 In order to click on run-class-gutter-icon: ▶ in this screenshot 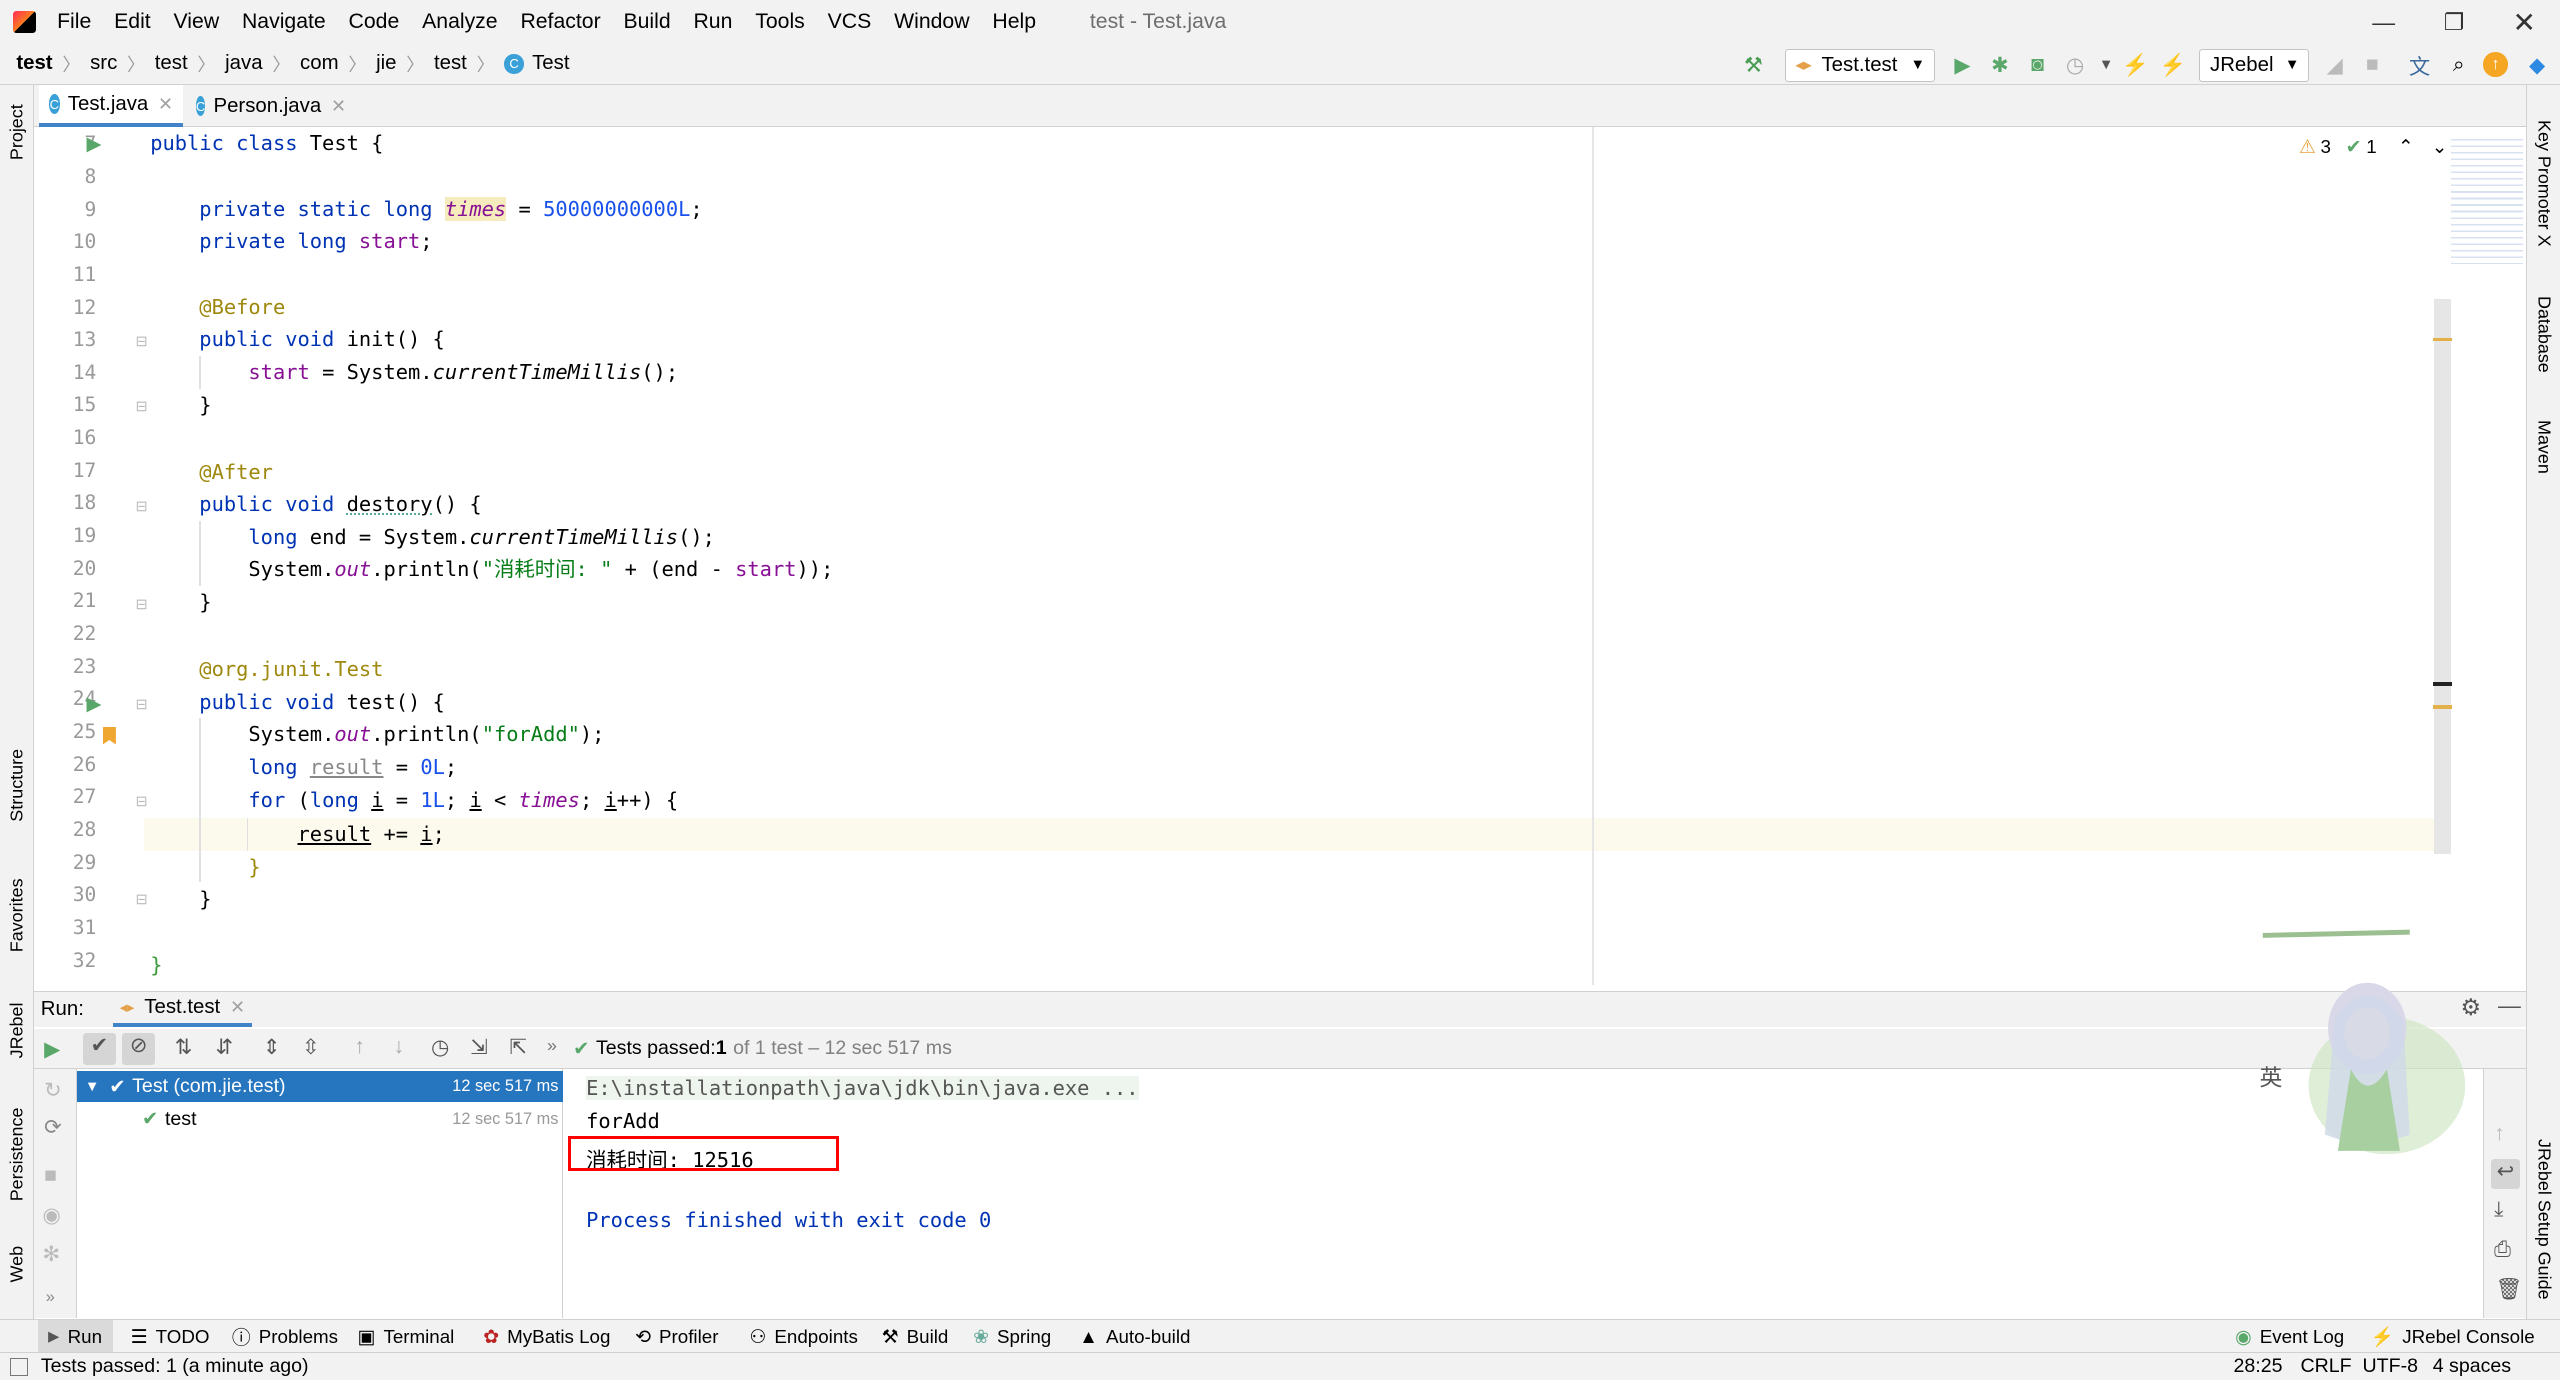, I will do `click(94, 144)`.